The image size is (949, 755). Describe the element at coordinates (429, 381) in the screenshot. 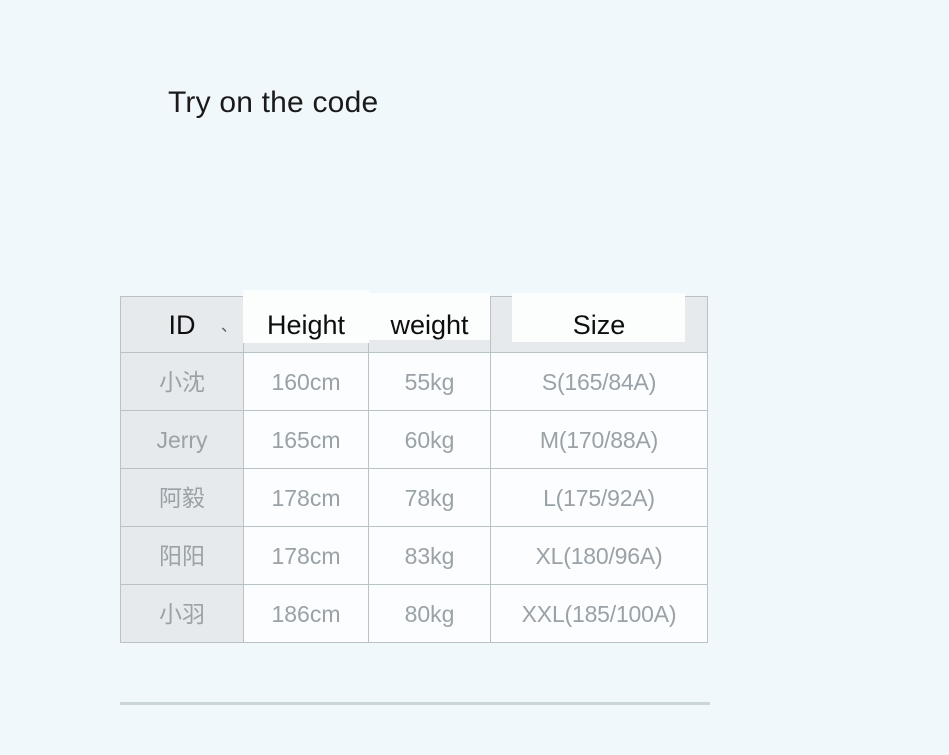

I see `cell-weight: 55kg` at that location.